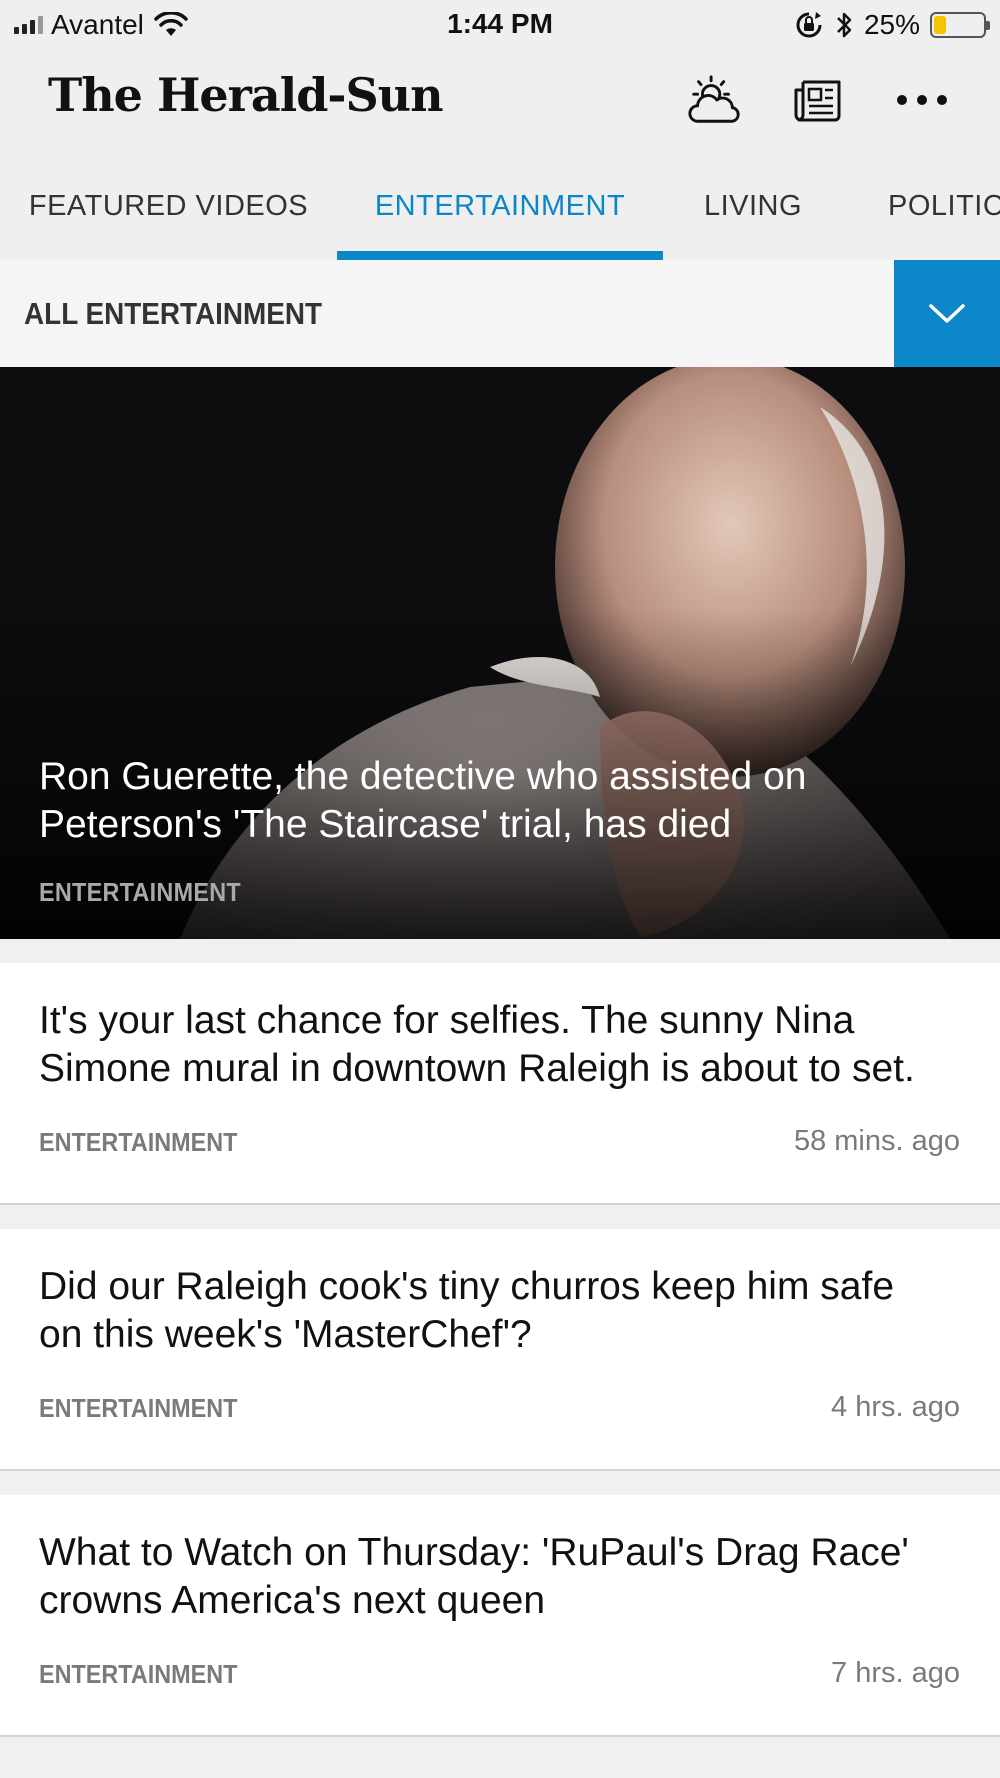 This screenshot has height=1778, width=1000. Describe the element at coordinates (500, 105) in the screenshot. I see `app-header: The Herald-Sun` at that location.